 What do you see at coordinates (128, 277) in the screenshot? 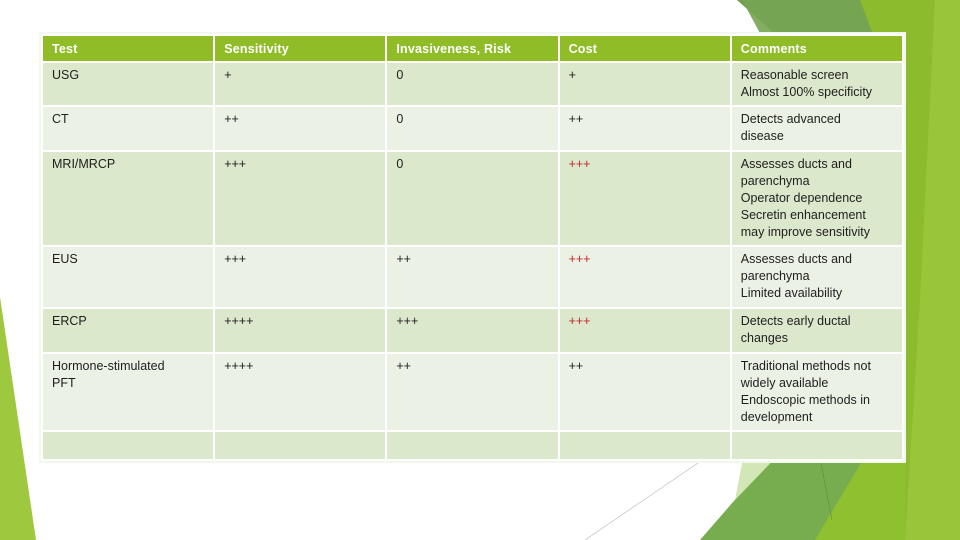
I see `cell-test: EUS` at bounding box center [128, 277].